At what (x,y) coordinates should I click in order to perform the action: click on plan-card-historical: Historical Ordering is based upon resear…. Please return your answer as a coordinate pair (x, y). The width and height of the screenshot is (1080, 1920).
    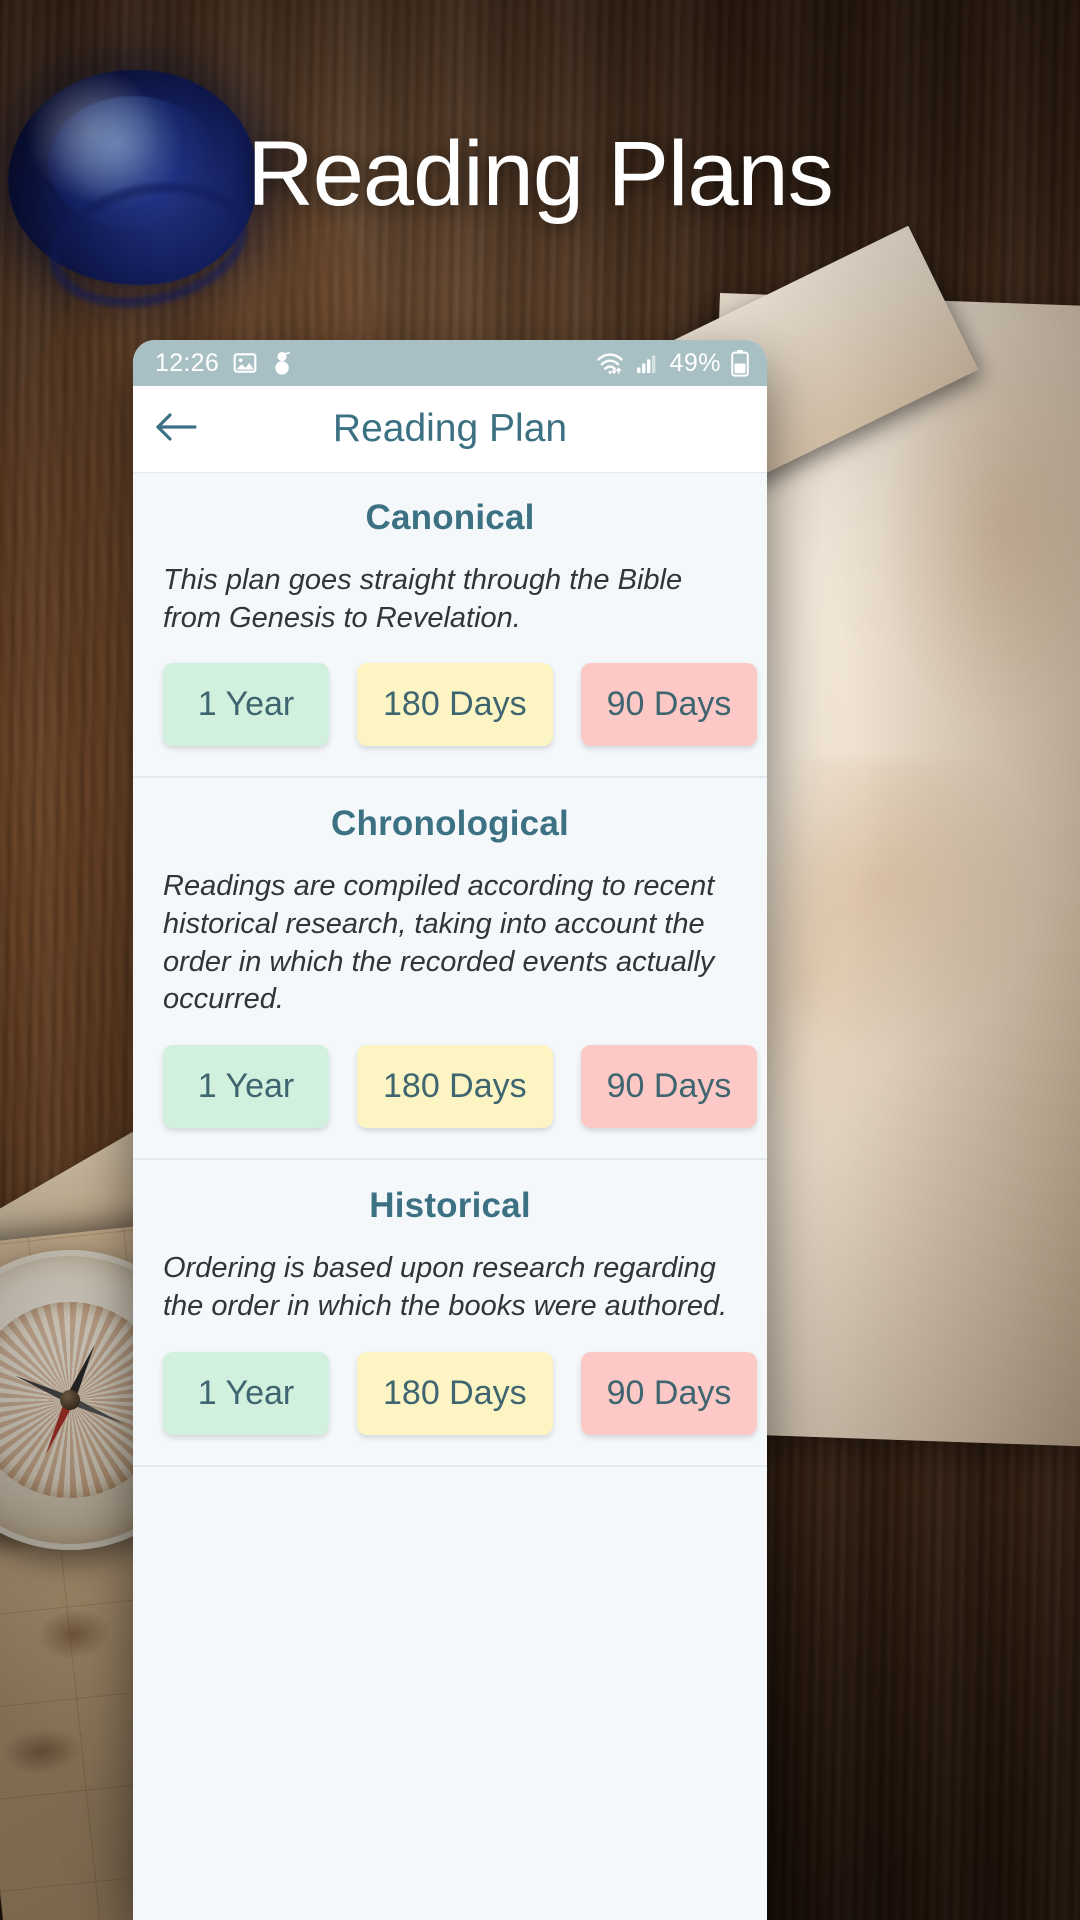
    Looking at the image, I should click on (450, 1313).